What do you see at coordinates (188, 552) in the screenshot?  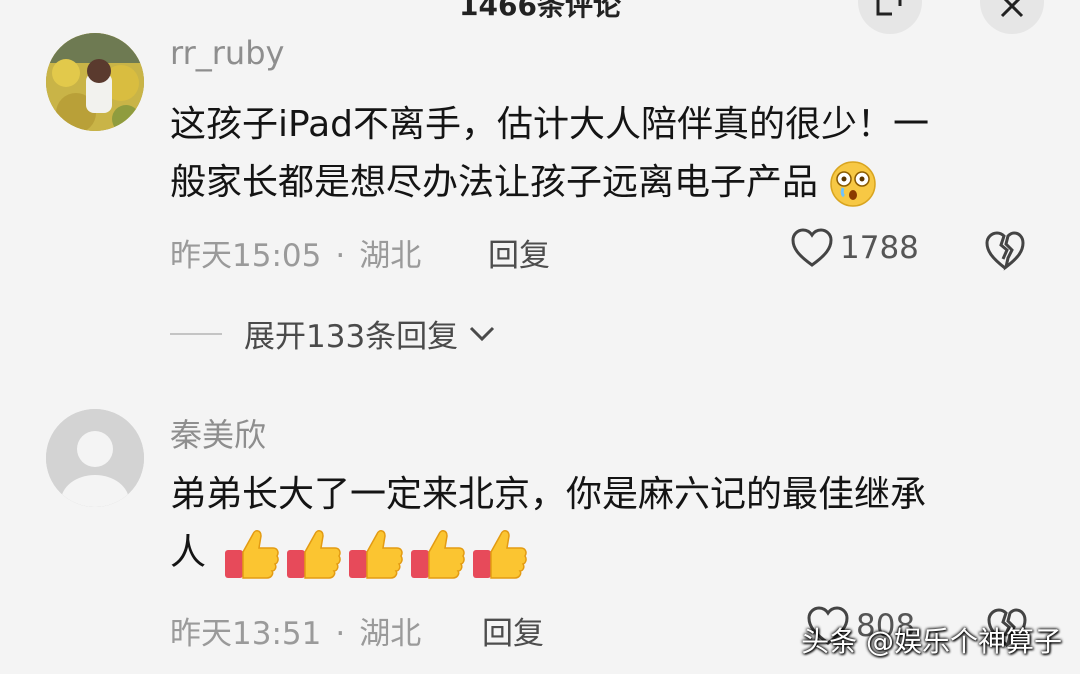 I see `comment-text-line: 人` at bounding box center [188, 552].